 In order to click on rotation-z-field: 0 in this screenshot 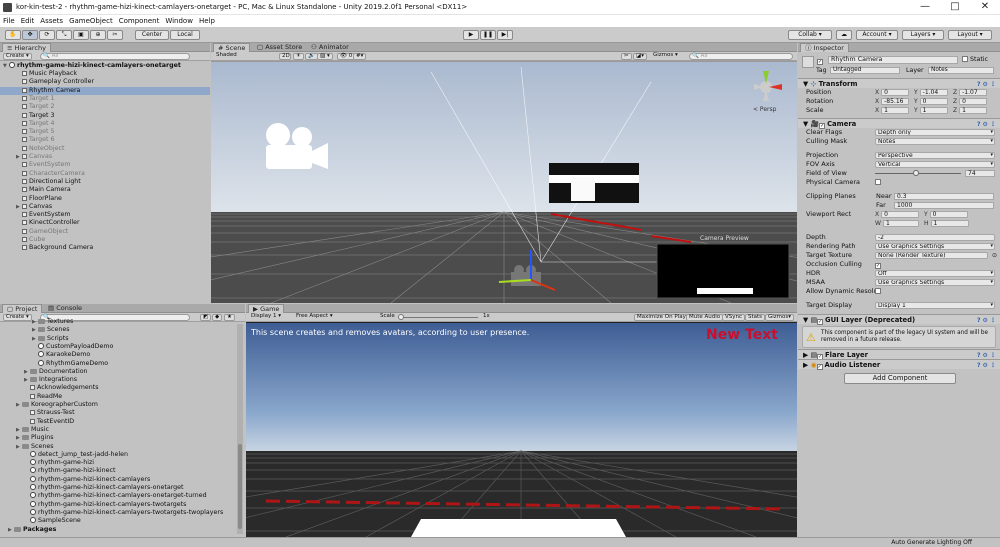, I will do `click(973, 101)`.